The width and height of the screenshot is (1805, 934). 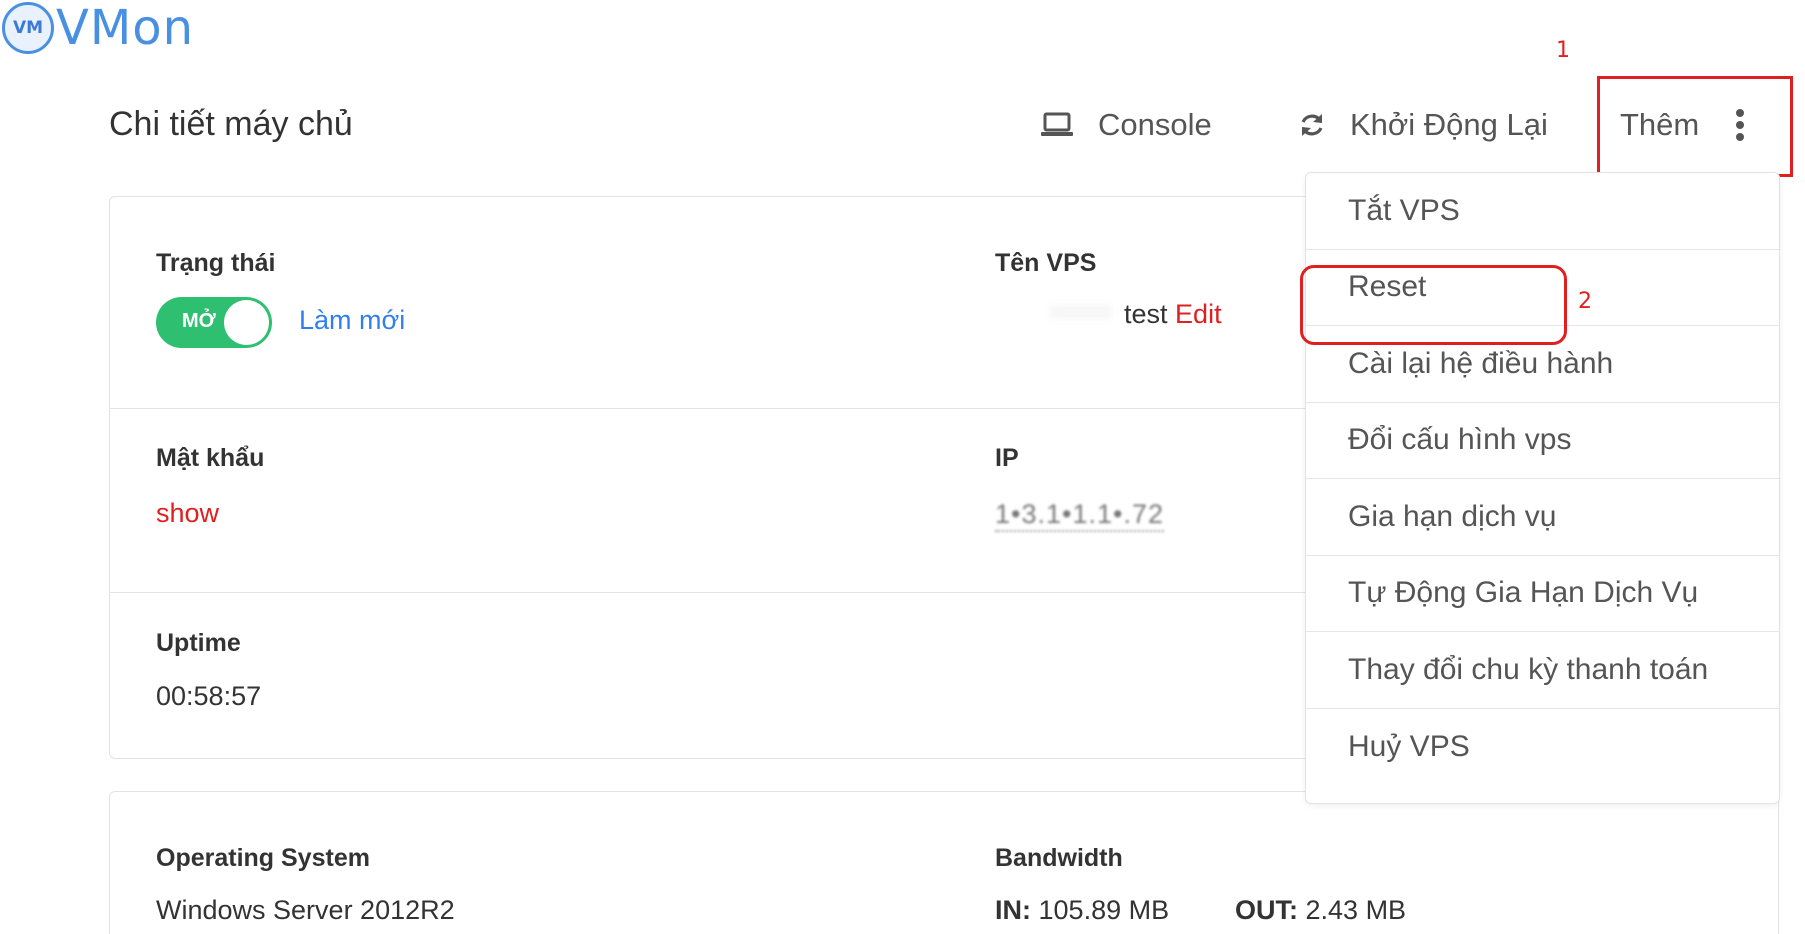 I want to click on password-label: Mật khẩu, so click(x=210, y=458).